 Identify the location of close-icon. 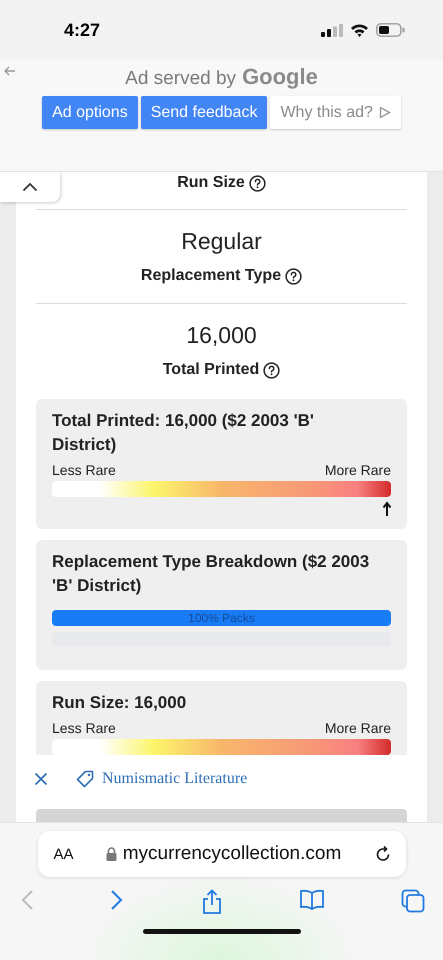
(41, 779).